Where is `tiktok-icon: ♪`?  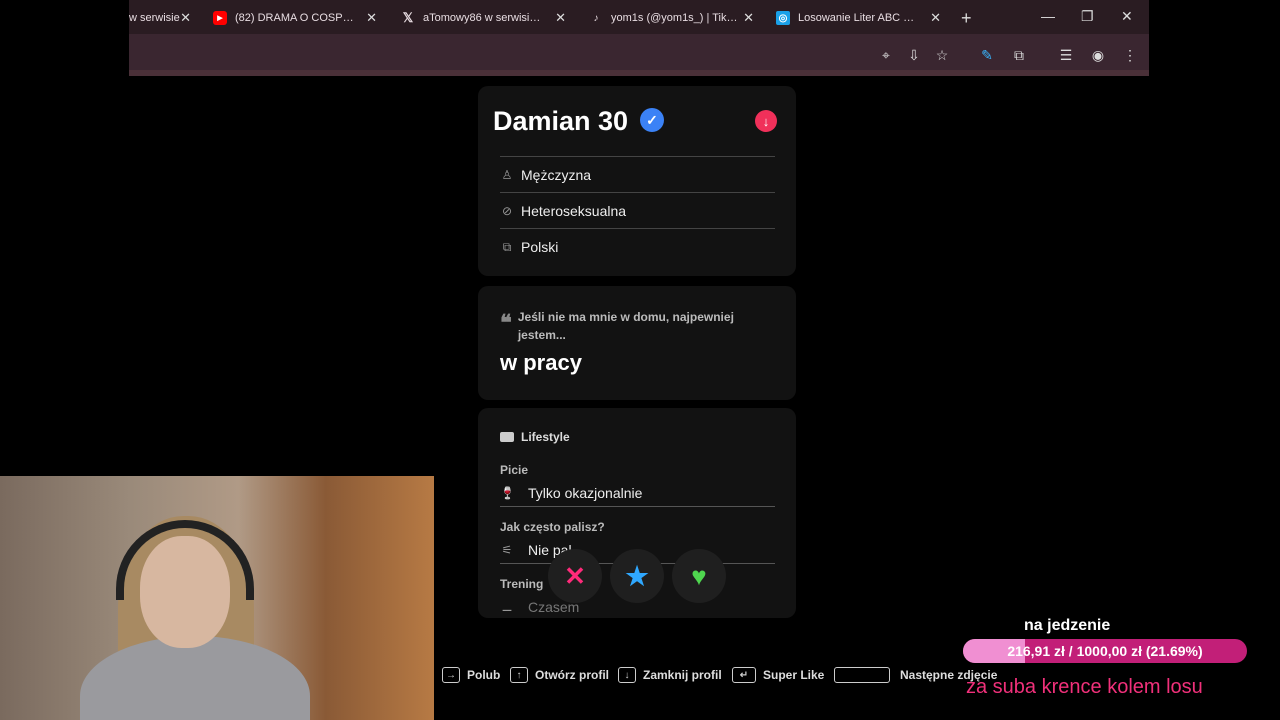 tiktok-icon: ♪ is located at coordinates (596, 18).